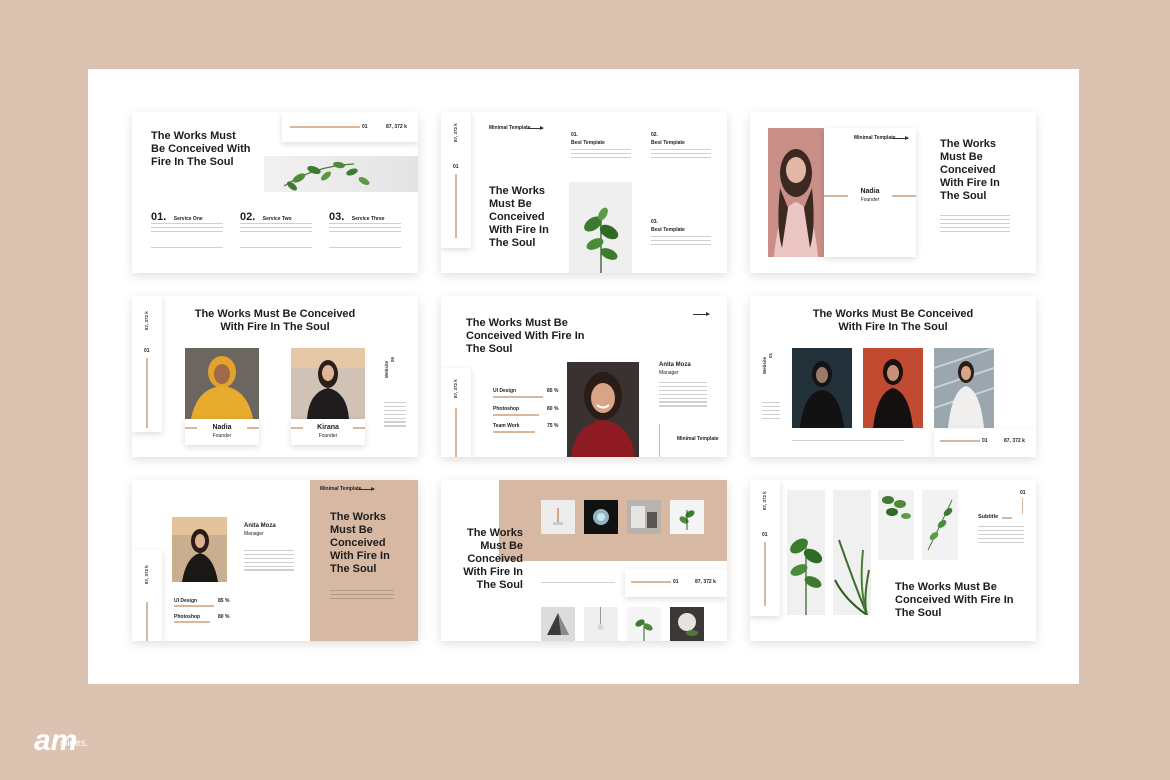  I want to click on feature-number: 02., so click(654, 135).